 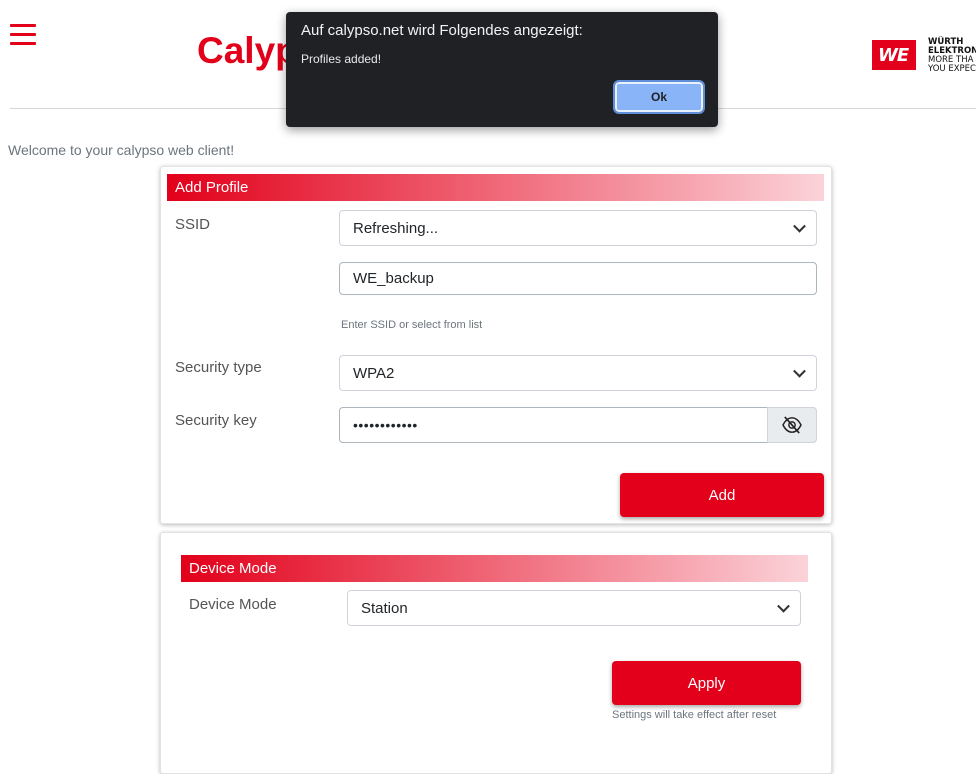 I want to click on apply-button: Apply, so click(x=706, y=683).